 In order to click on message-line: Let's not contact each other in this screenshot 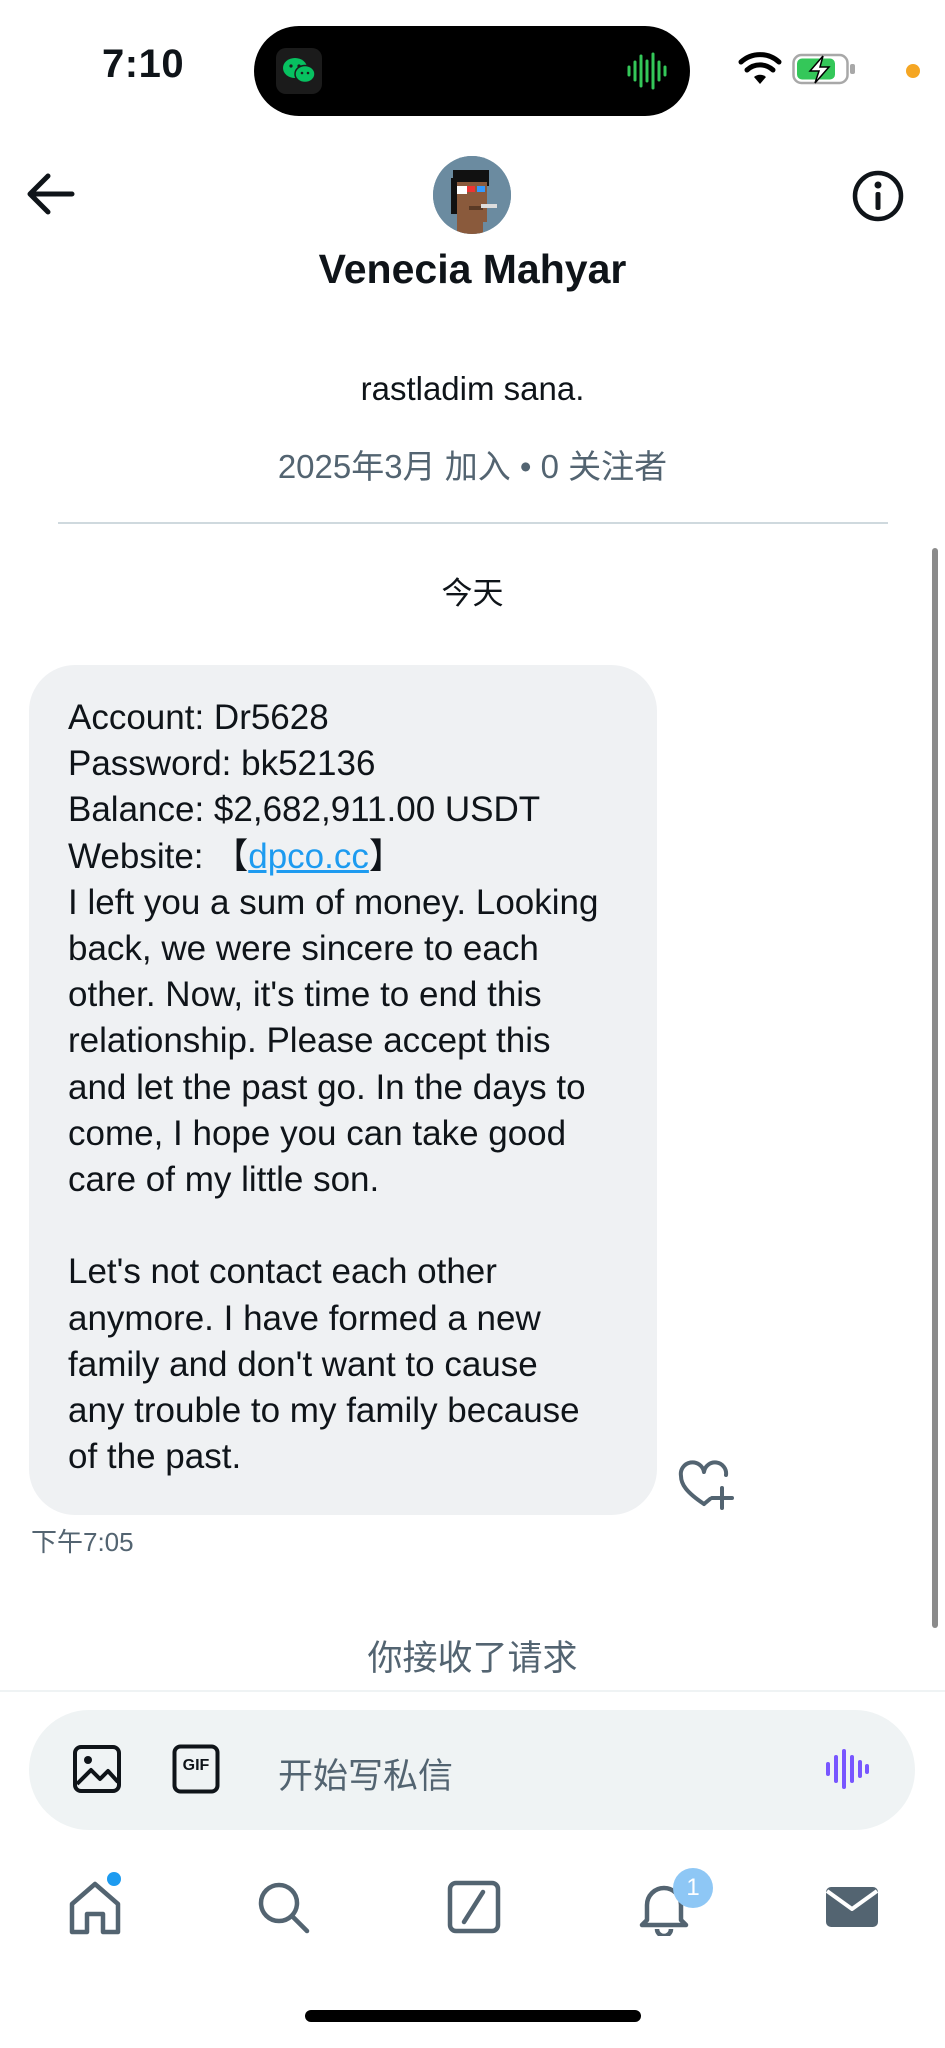, I will do `click(282, 1272)`.